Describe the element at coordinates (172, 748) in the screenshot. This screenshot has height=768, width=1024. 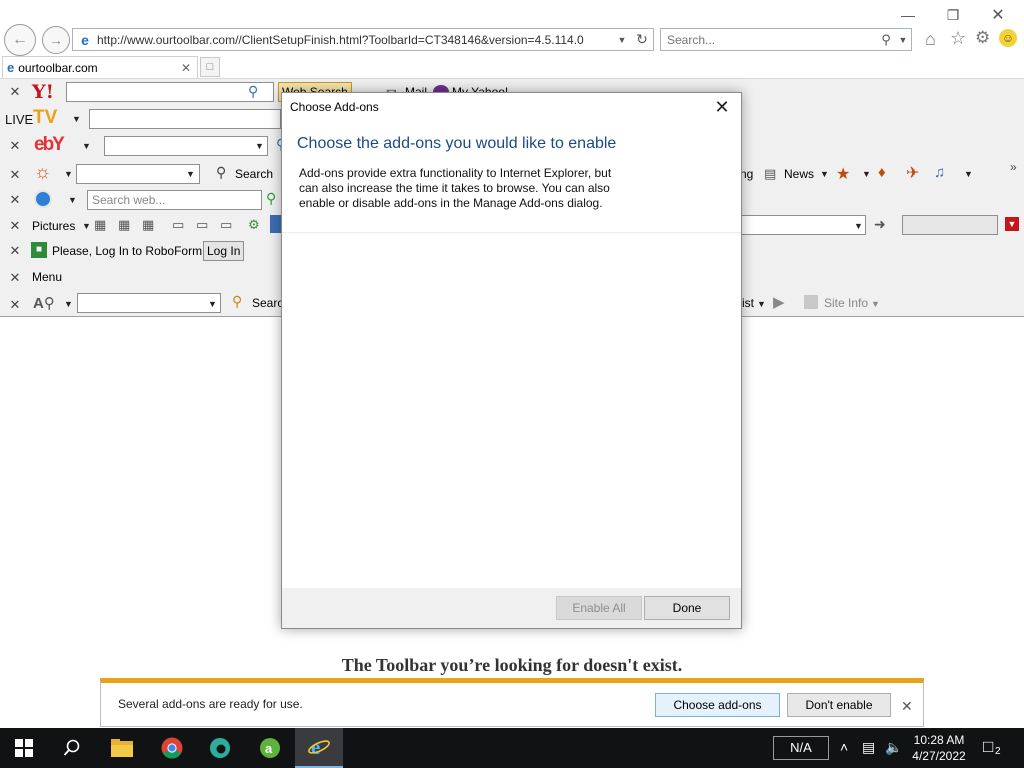
I see `taskbar-chrome` at that location.